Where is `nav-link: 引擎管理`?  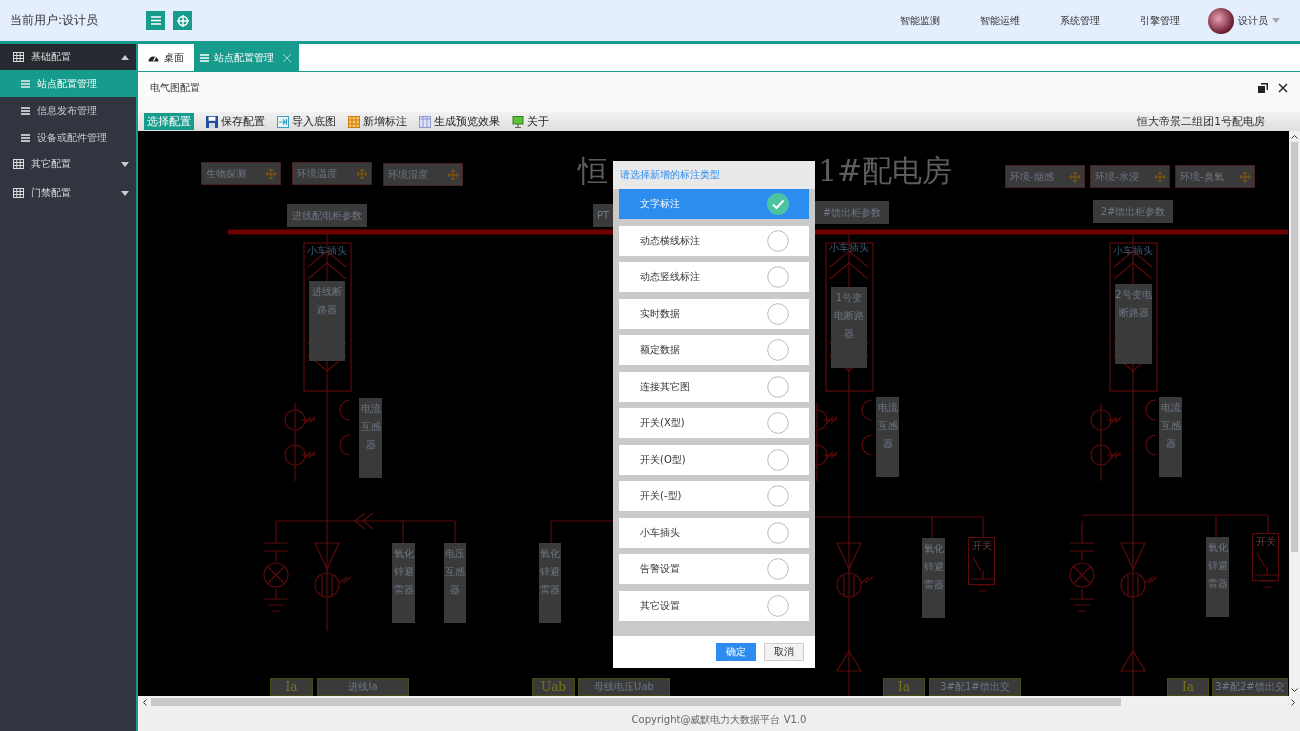
nav-link: 引擎管理 is located at coordinates (1160, 20).